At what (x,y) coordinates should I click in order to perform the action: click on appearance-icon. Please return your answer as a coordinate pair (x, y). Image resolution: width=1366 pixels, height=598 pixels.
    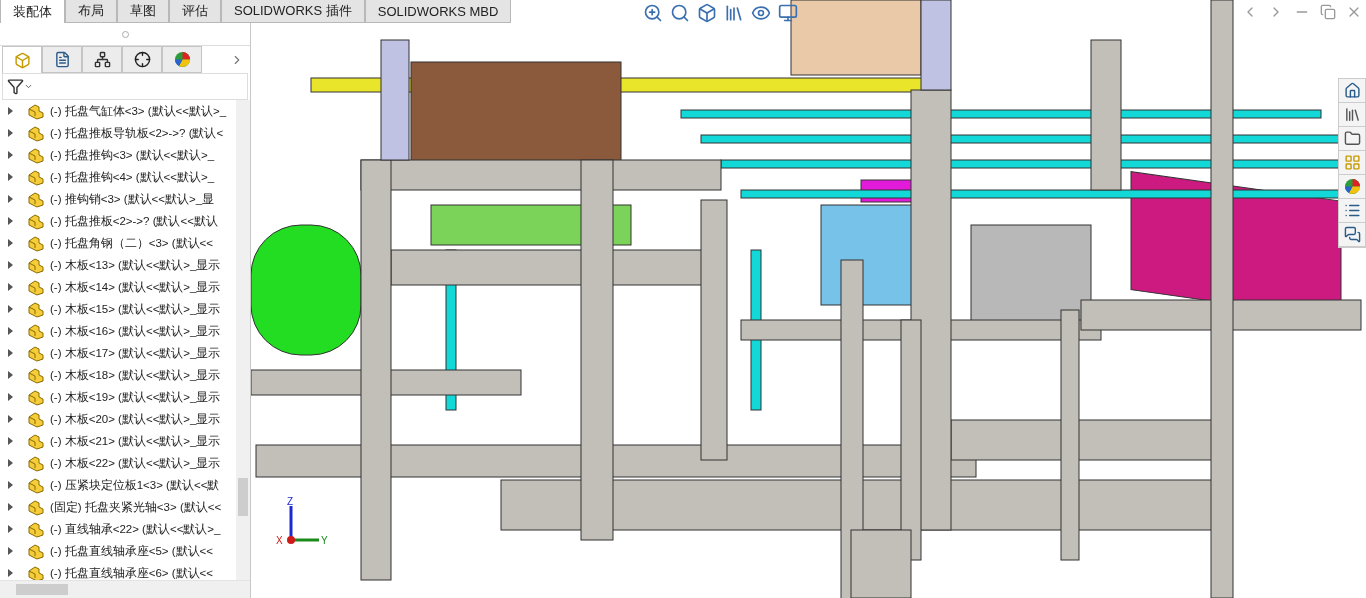
    Looking at the image, I should click on (1352, 187).